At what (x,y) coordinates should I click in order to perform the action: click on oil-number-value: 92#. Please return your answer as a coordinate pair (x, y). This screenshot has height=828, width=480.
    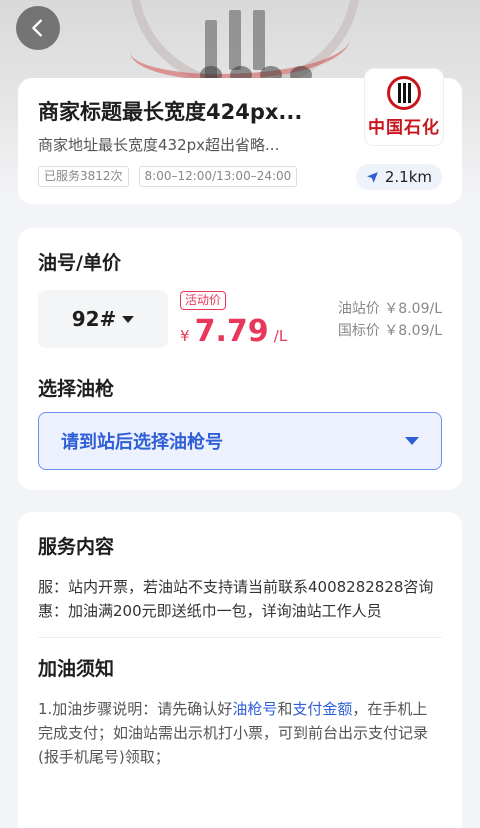
    Looking at the image, I should click on (94, 319).